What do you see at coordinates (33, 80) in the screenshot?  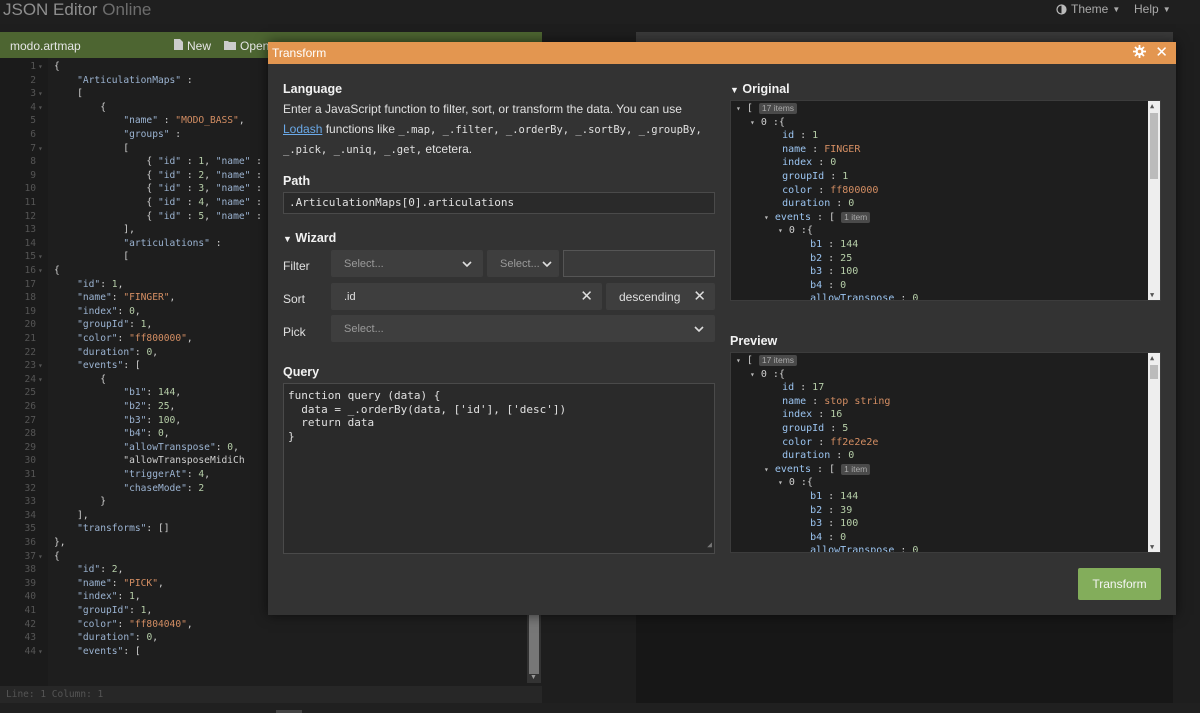 I see `line-number: 2` at bounding box center [33, 80].